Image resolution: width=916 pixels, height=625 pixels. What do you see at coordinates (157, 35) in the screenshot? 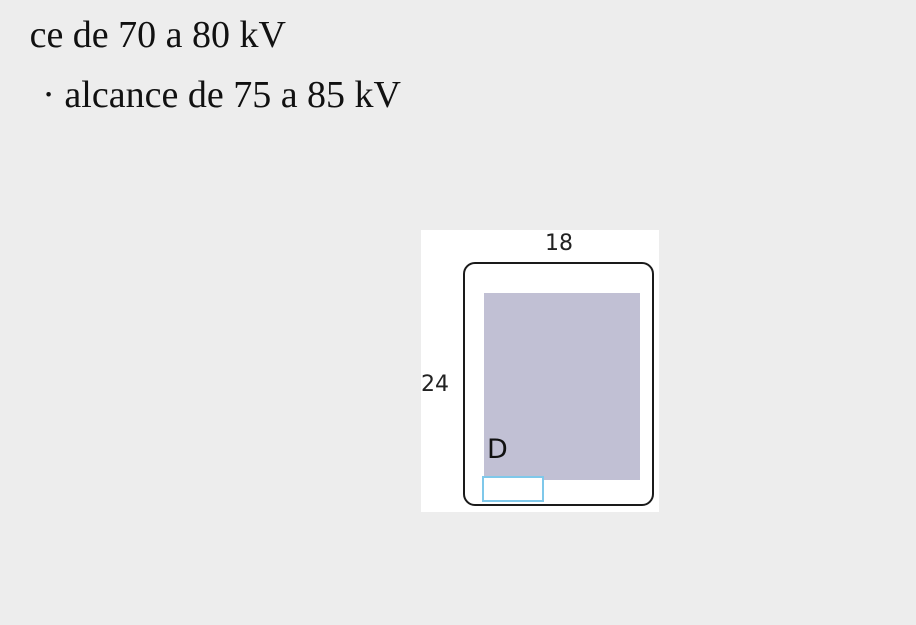
I see `text-line-kv-range-1: ce de 70 a 80 kV` at bounding box center [157, 35].